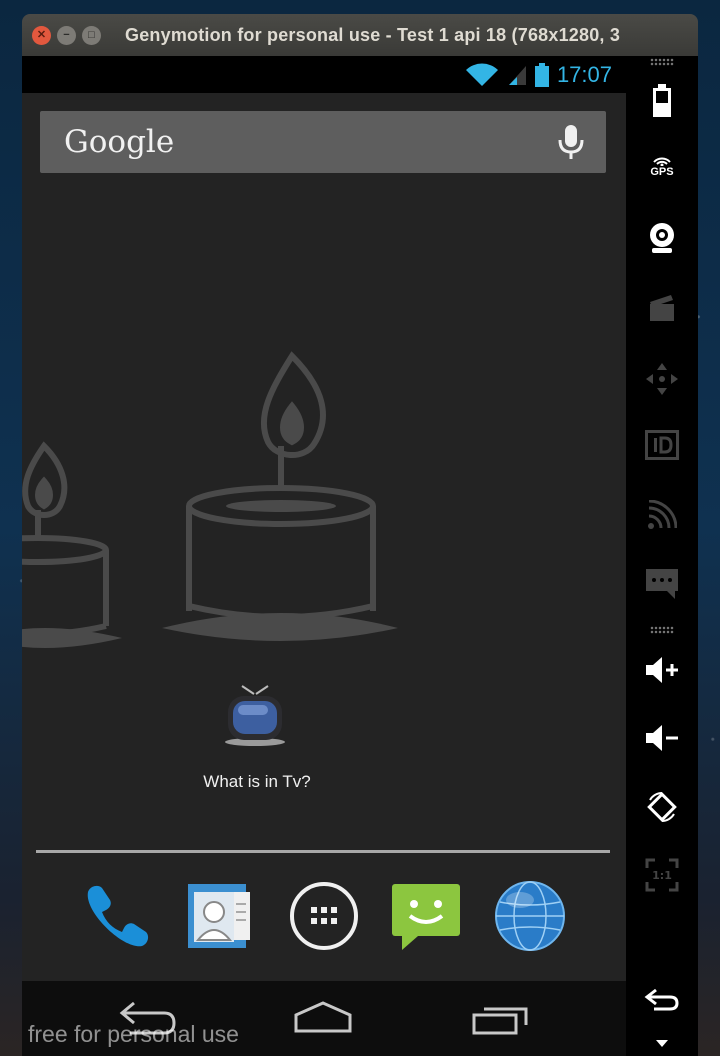 Image resolution: width=720 pixels, height=1056 pixels. I want to click on battery-icon, so click(662, 100).